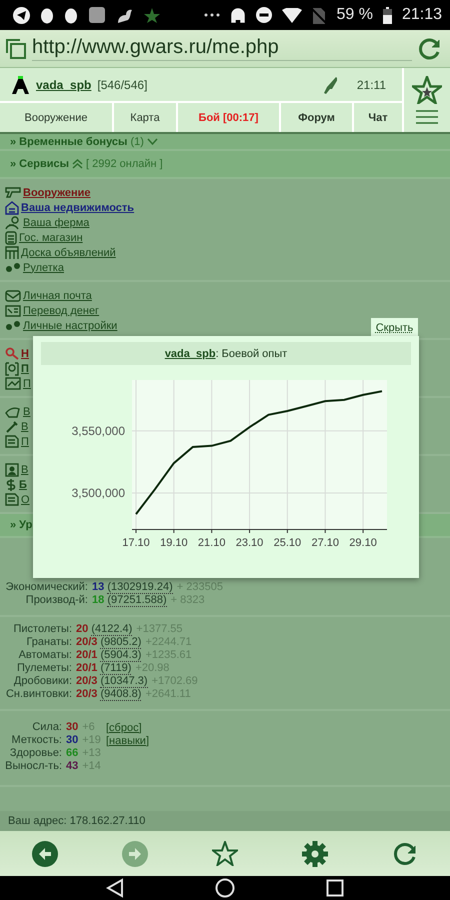 This screenshot has height=900, width=450. Describe the element at coordinates (25, 500) in the screenshot. I see `menu-link: О` at that location.